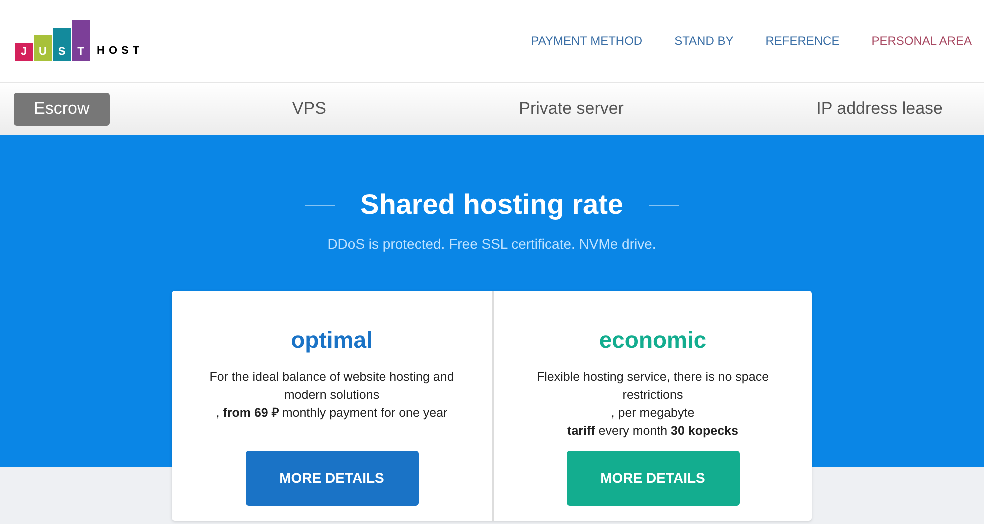 The image size is (984, 524). Describe the element at coordinates (704, 41) in the screenshot. I see `menu-link: STAND BY` at that location.